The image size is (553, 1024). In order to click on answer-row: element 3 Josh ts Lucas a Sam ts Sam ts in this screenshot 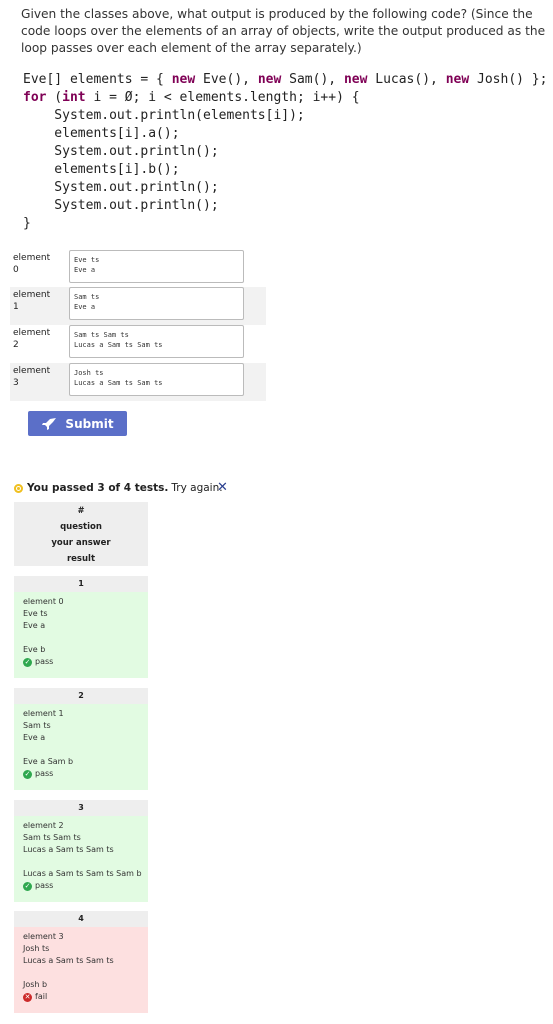, I will do `click(138, 382)`.